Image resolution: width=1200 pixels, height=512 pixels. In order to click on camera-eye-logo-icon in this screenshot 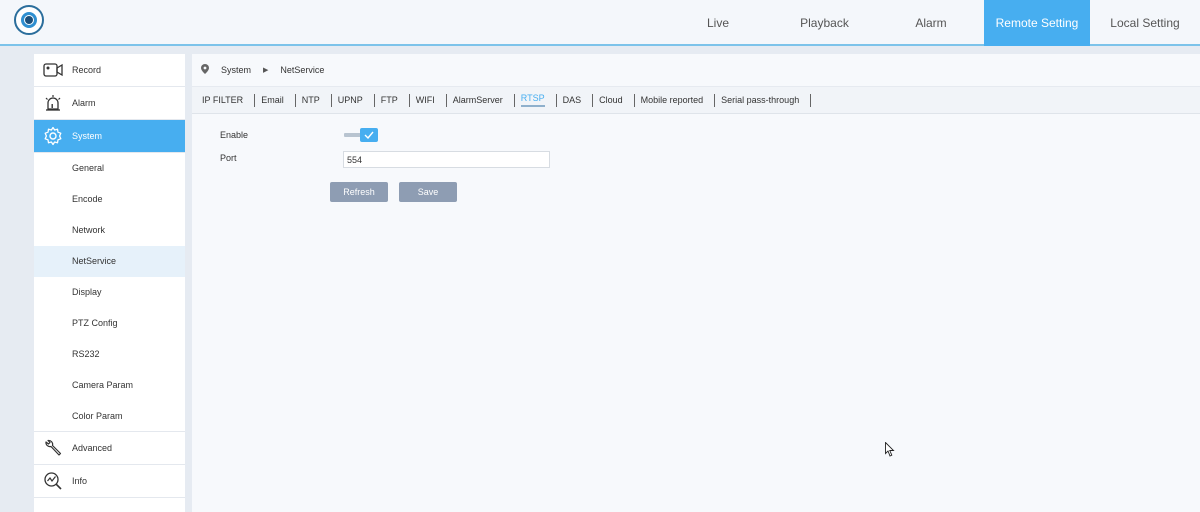, I will do `click(29, 20)`.